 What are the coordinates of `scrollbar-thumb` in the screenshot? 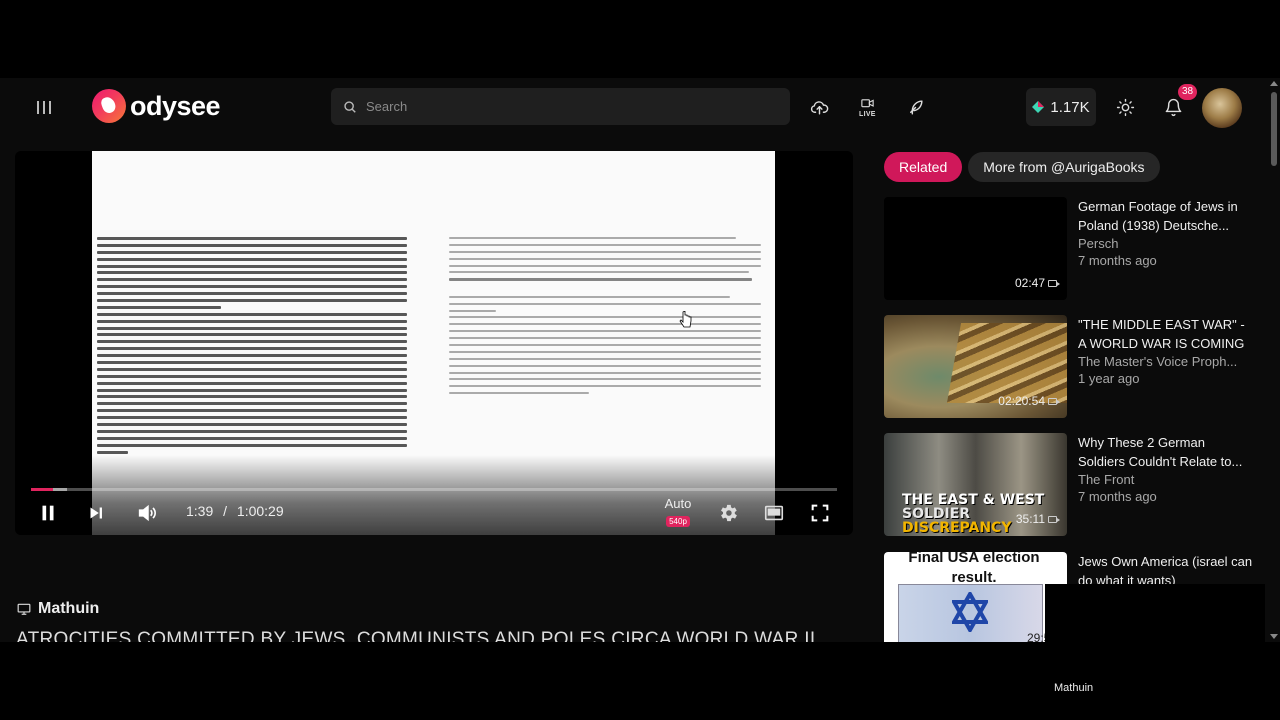 It's located at (1274, 129).